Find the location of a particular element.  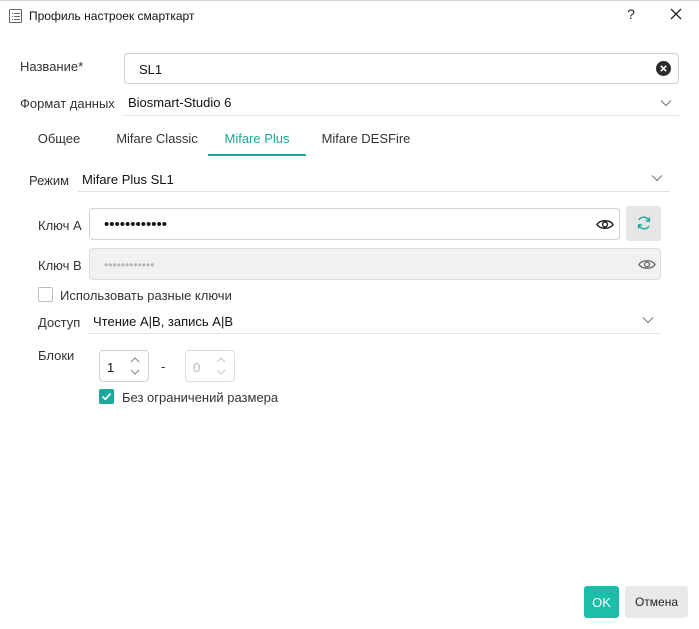

name-label: Название* is located at coordinates (52, 66).